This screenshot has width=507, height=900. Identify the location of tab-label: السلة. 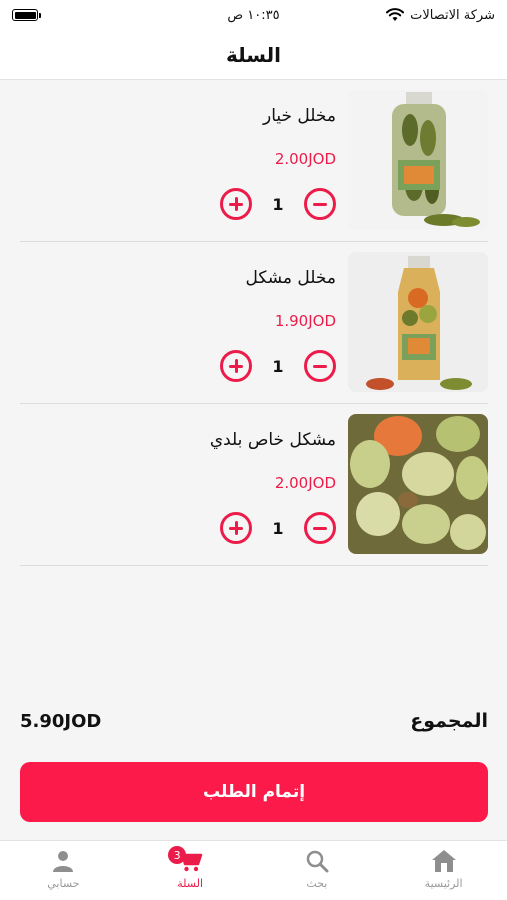
(190, 883).